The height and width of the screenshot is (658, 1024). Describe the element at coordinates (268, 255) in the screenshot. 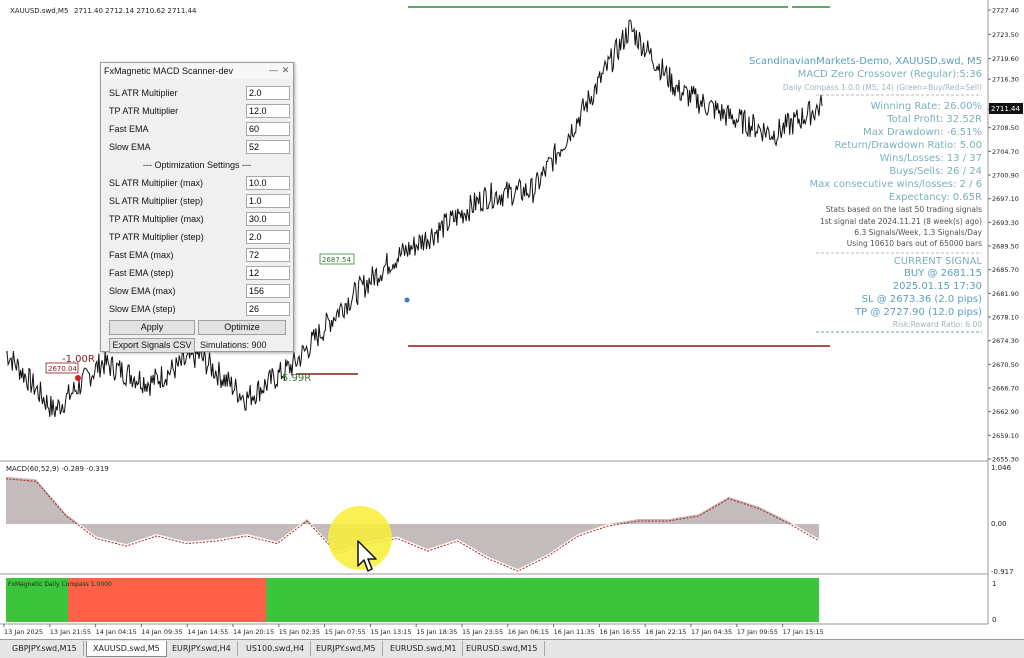

I see `fast-ema-max-input` at that location.